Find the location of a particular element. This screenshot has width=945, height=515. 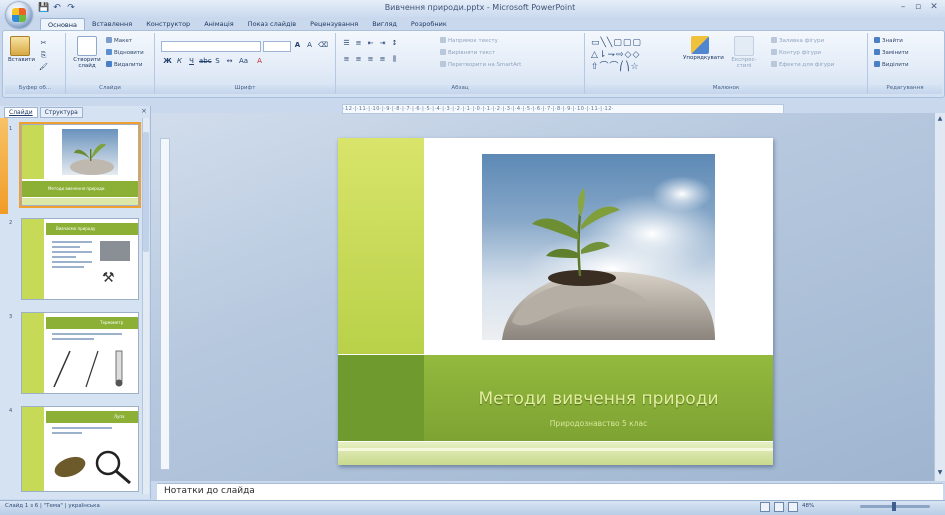

text-direction-button: Напрямок тексту is located at coordinates (469, 41).